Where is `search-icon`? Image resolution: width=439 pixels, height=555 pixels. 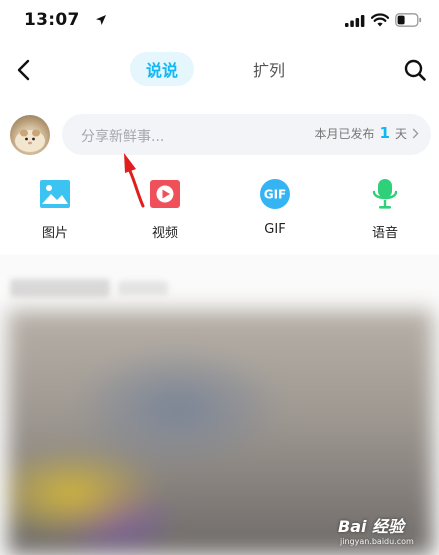
search-icon is located at coordinates (415, 70).